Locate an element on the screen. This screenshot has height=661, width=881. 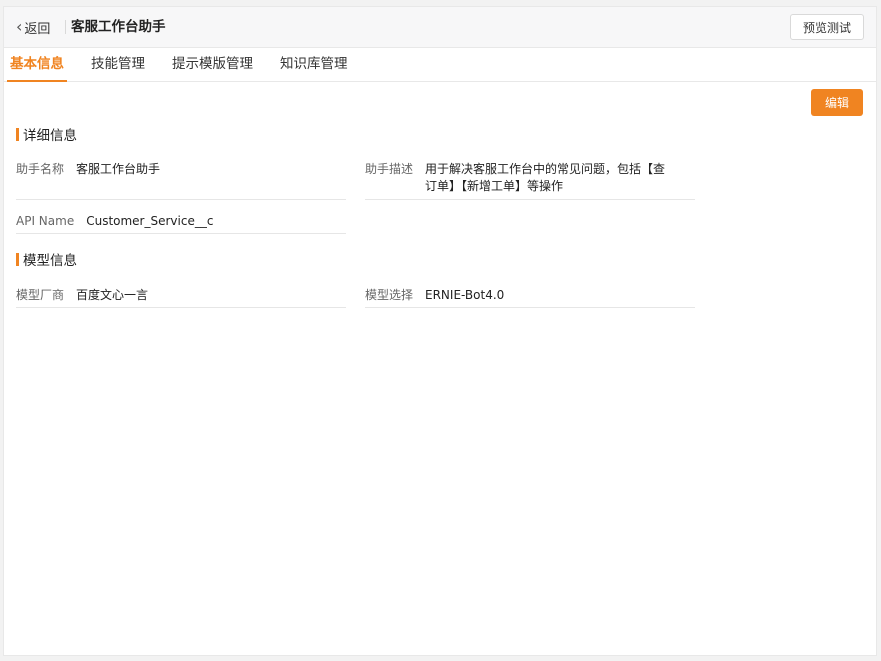
model-vendor-value: 百度文心一言 is located at coordinates (112, 295).